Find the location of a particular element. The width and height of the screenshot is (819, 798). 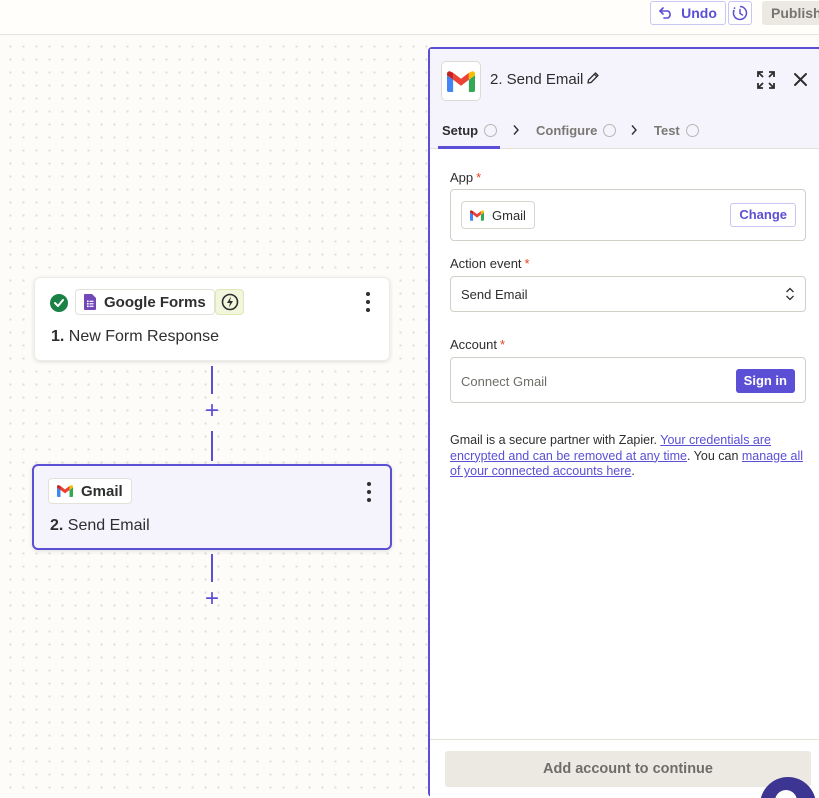

google-forms-app-chip: Google Forms is located at coordinates (145, 302).